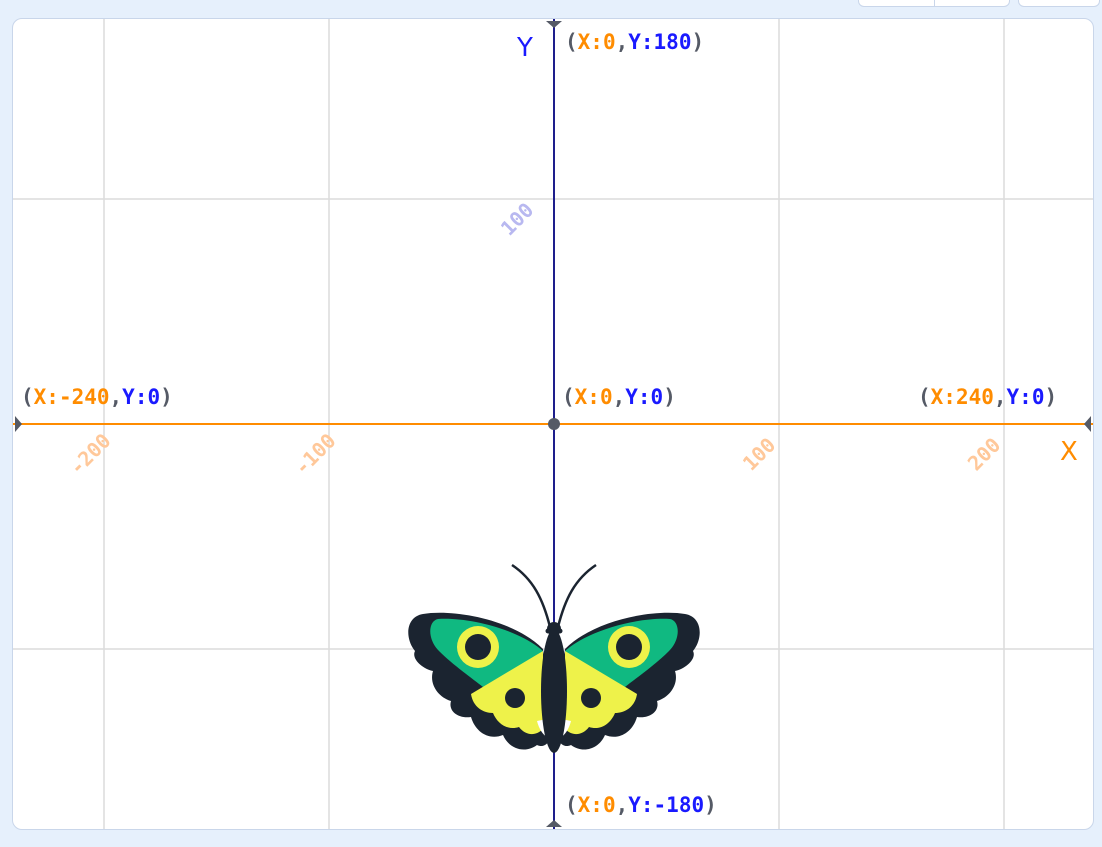 The width and height of the screenshot is (1102, 847). Describe the element at coordinates (551, 5) in the screenshot. I see `stage-header-controls` at that location.